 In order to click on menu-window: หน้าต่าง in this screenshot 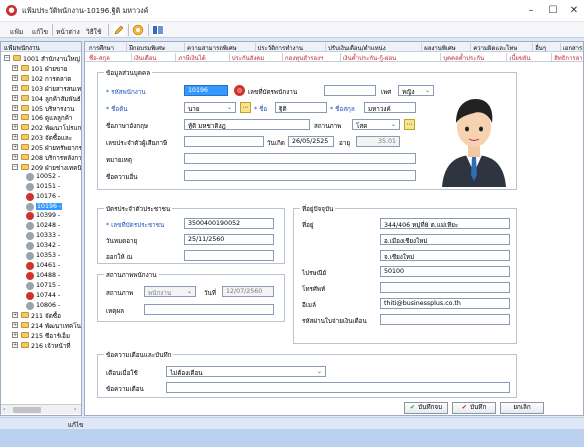, I will do `click(68, 31)`.